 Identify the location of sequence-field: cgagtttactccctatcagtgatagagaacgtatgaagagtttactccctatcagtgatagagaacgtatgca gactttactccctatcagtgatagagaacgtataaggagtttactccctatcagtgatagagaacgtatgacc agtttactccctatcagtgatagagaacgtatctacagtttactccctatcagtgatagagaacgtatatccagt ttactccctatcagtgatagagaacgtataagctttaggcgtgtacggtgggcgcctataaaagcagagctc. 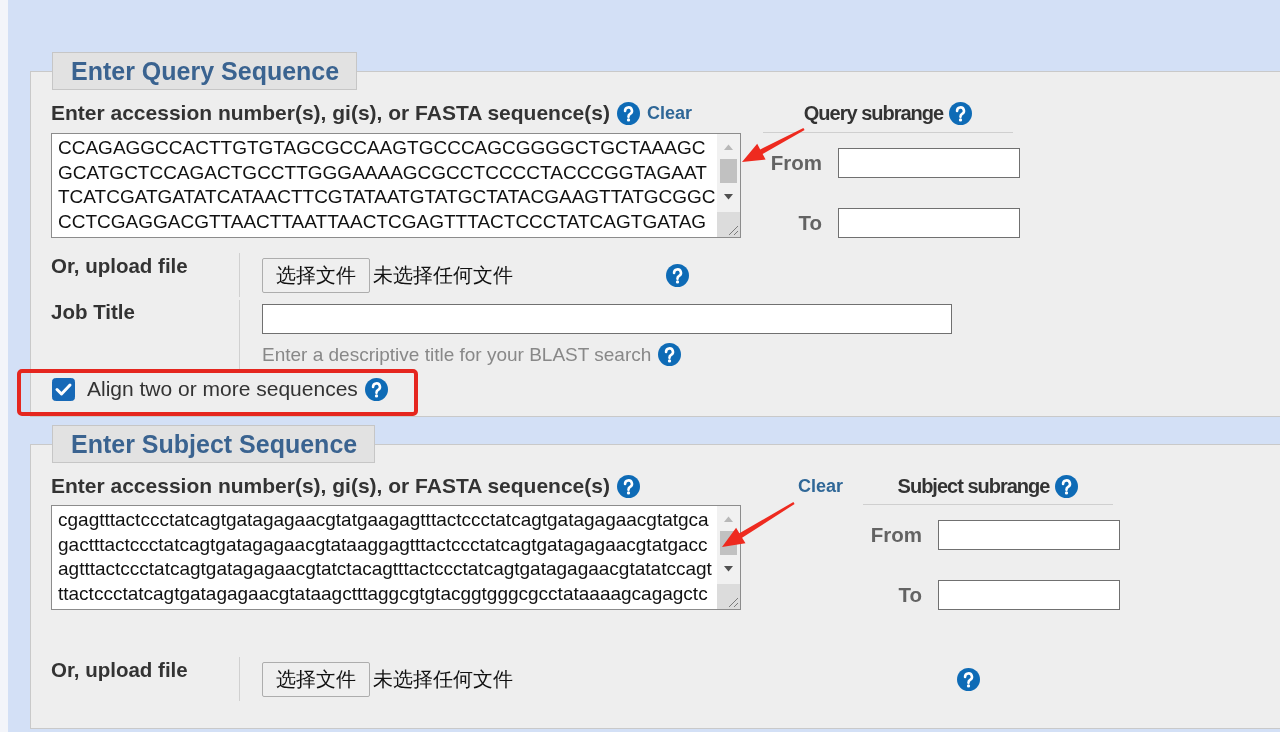
(396, 557).